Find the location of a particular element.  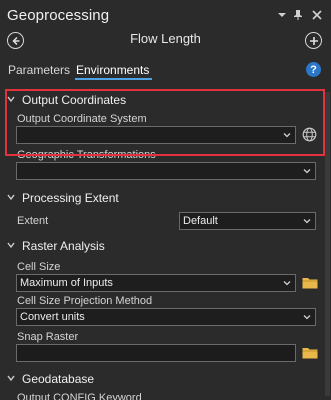

section-processing-extent: Processing Extent is located at coordinates (63, 198).